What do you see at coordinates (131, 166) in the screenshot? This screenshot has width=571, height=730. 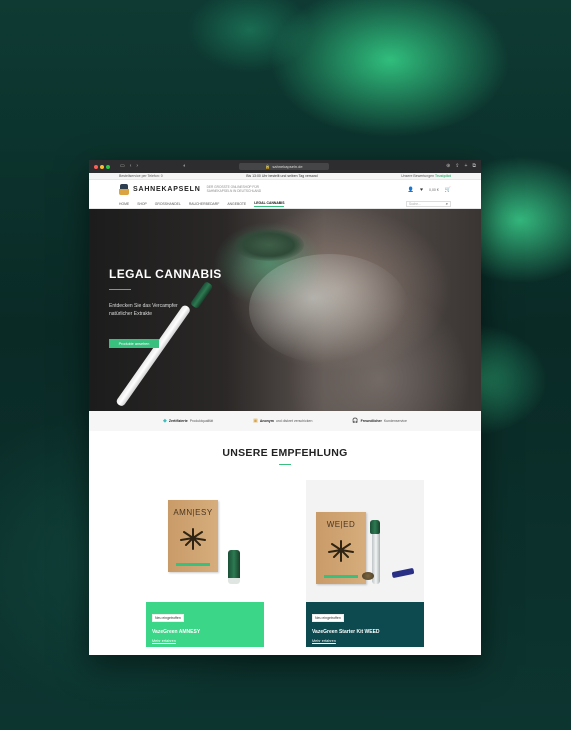 I see `back-icon: ‹` at bounding box center [131, 166].